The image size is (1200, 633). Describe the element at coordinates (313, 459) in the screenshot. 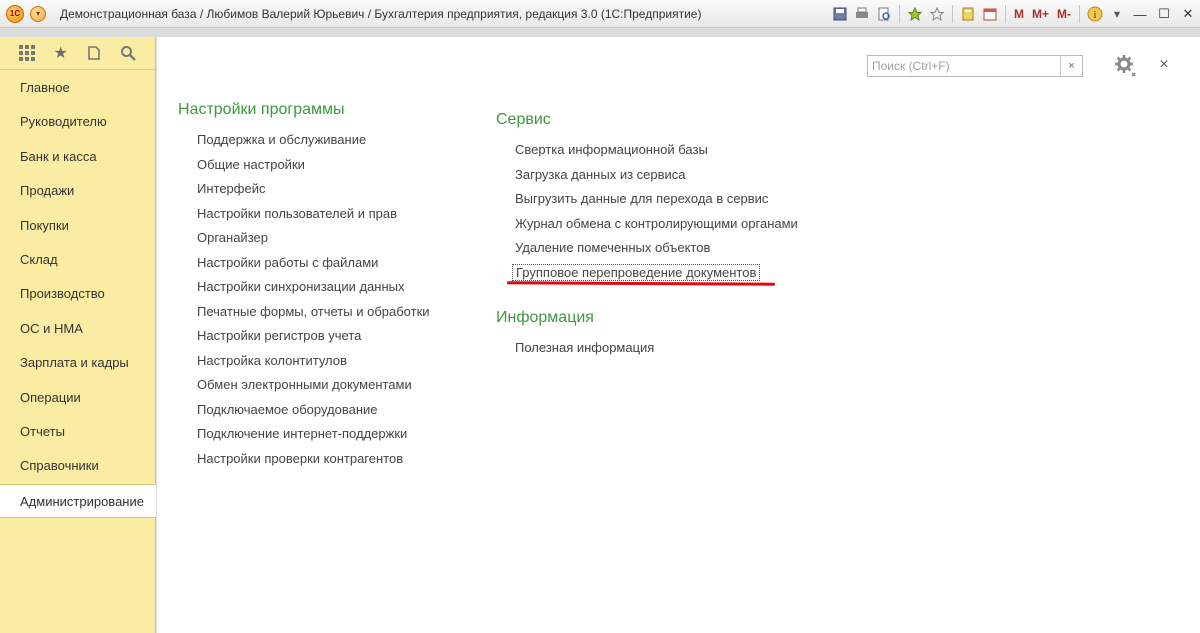

I see `link-counterparty-check: Настройки проверки контрагентов` at that location.